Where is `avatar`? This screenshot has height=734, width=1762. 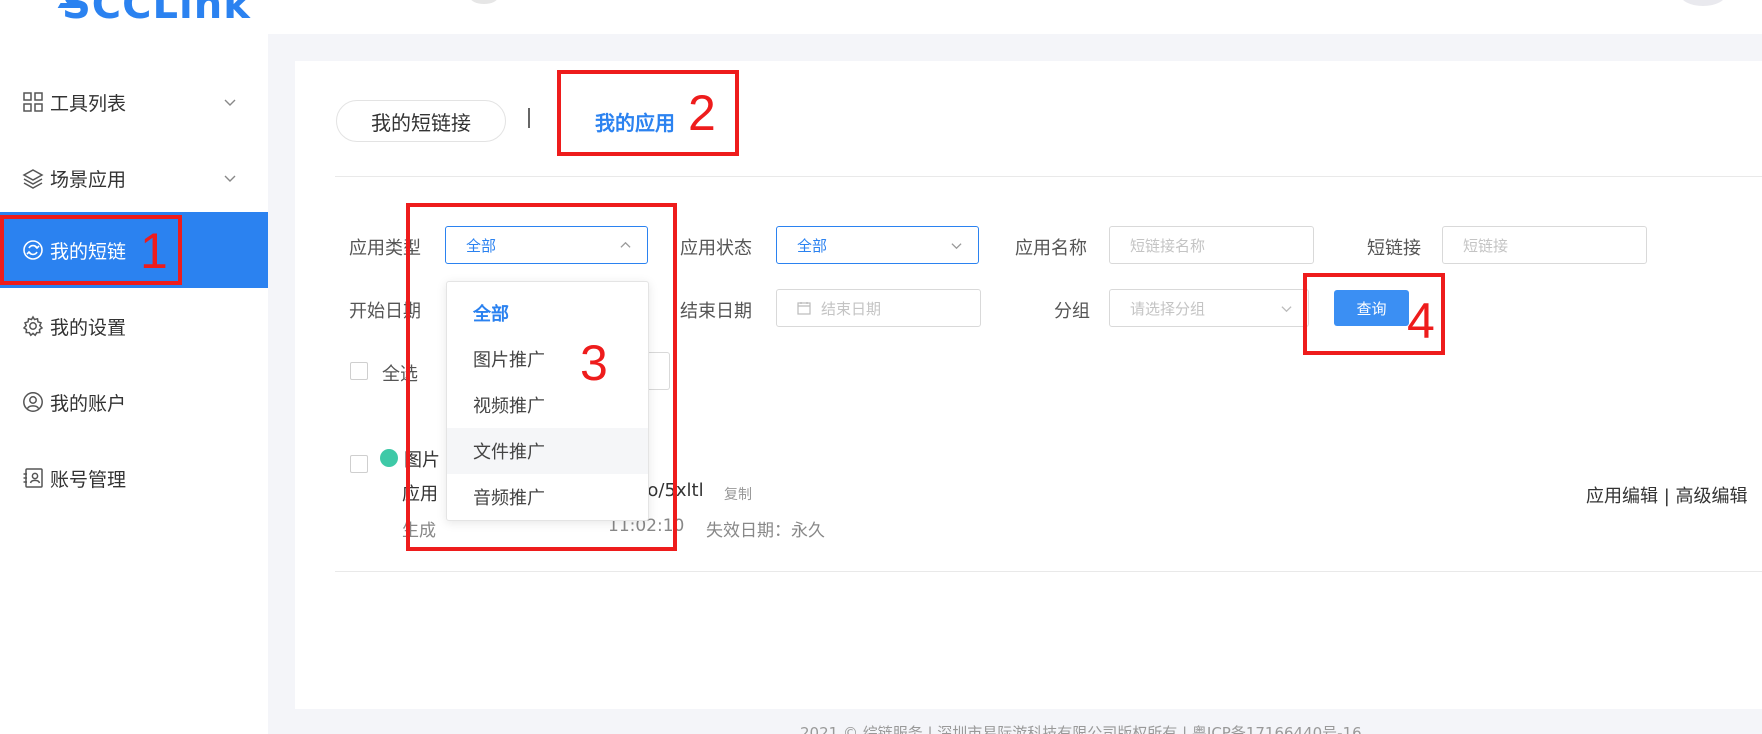
avatar is located at coordinates (1703, 3).